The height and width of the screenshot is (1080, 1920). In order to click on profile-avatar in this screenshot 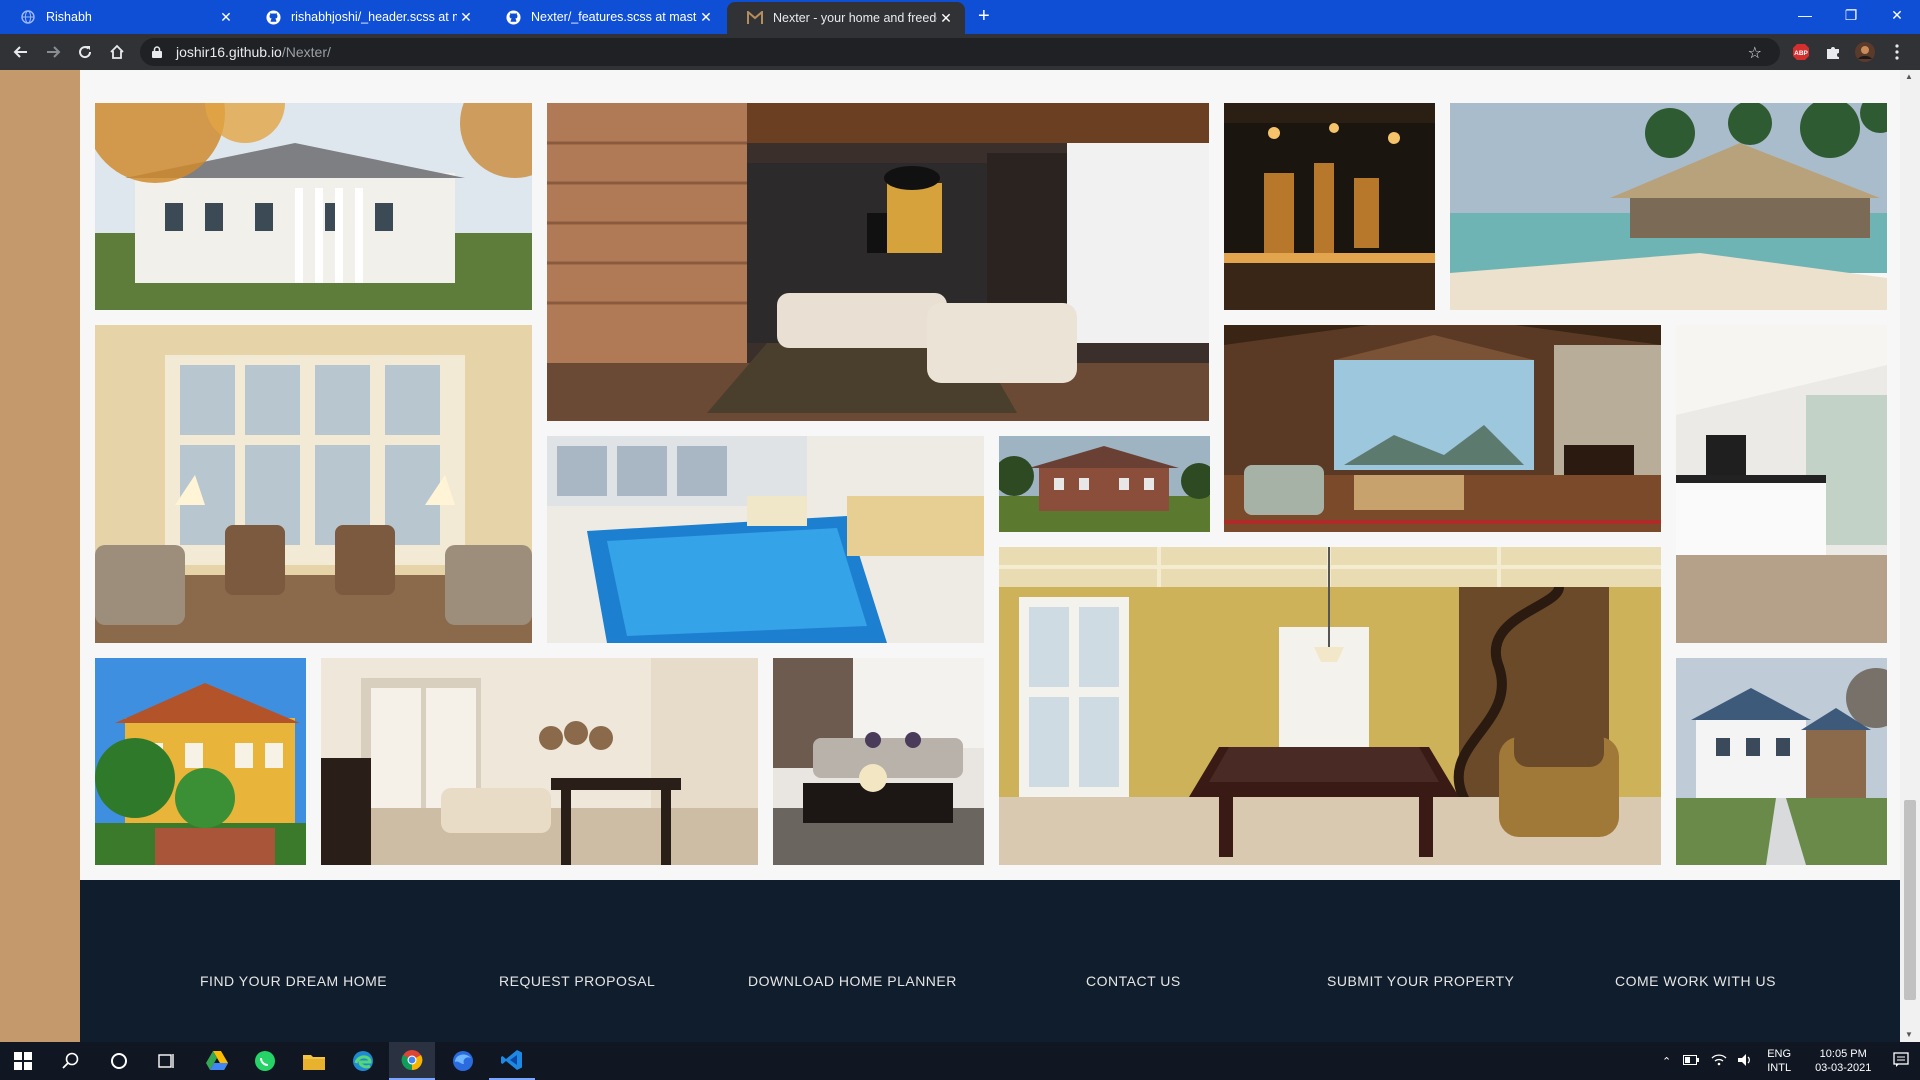, I will do `click(1865, 52)`.